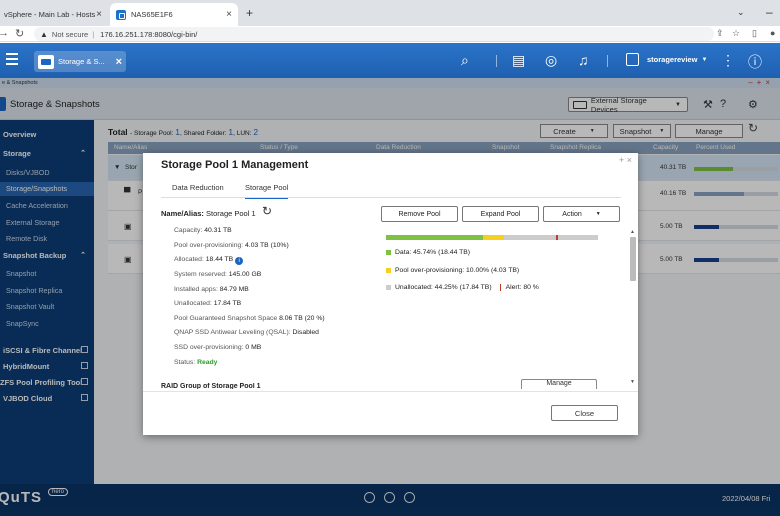 Image resolution: width=780 pixels, height=516 pixels. Describe the element at coordinates (769, 12) in the screenshot. I see `minimize-window-icon: –` at that location.